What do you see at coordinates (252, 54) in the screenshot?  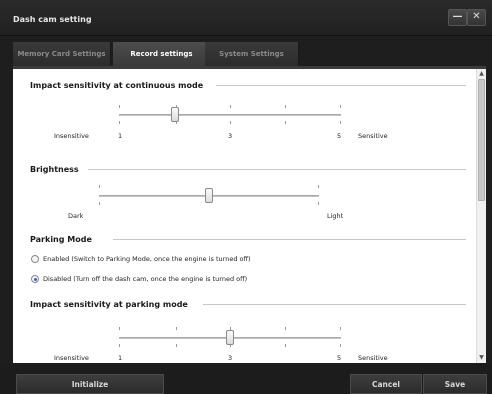 I see `tab-system-settings: System Settings` at bounding box center [252, 54].